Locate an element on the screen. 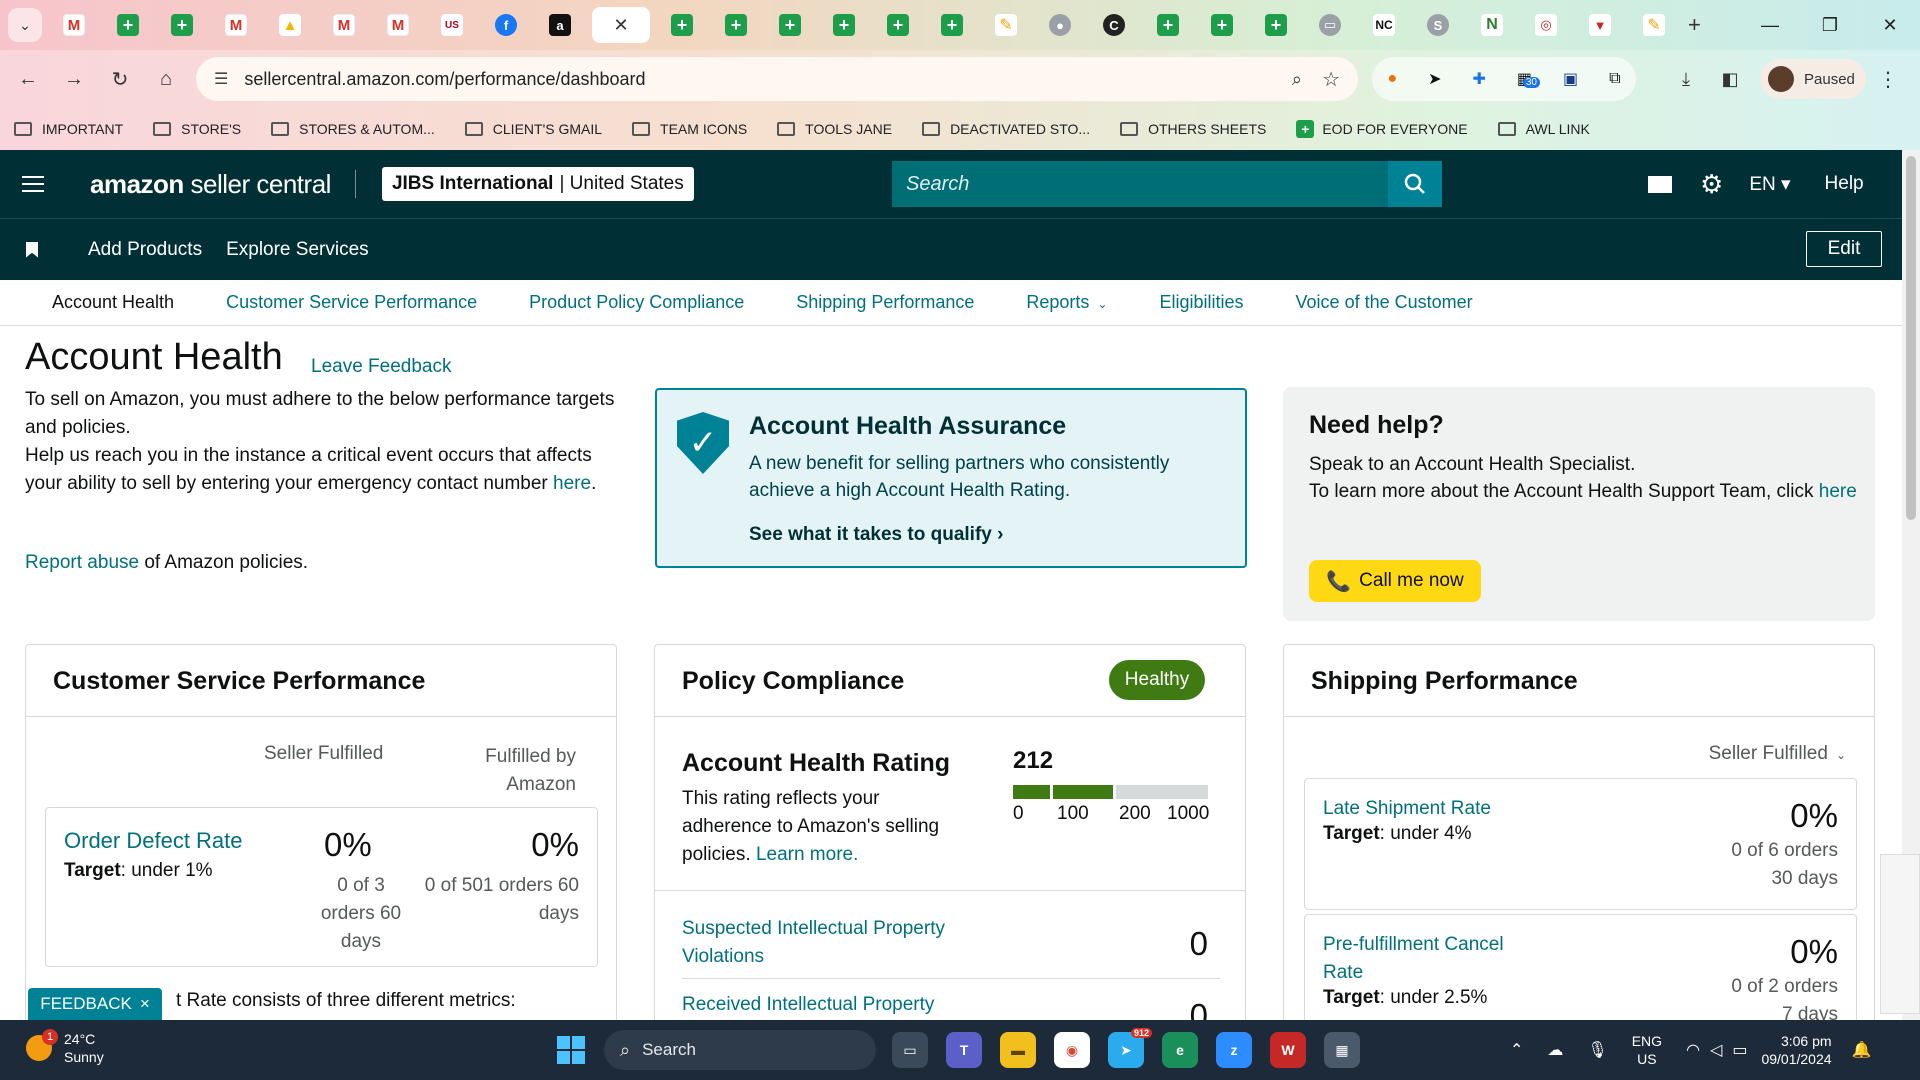 The image size is (1920, 1080). tab-customer-service-performance: Customer Service Performance is located at coordinates (351, 302).